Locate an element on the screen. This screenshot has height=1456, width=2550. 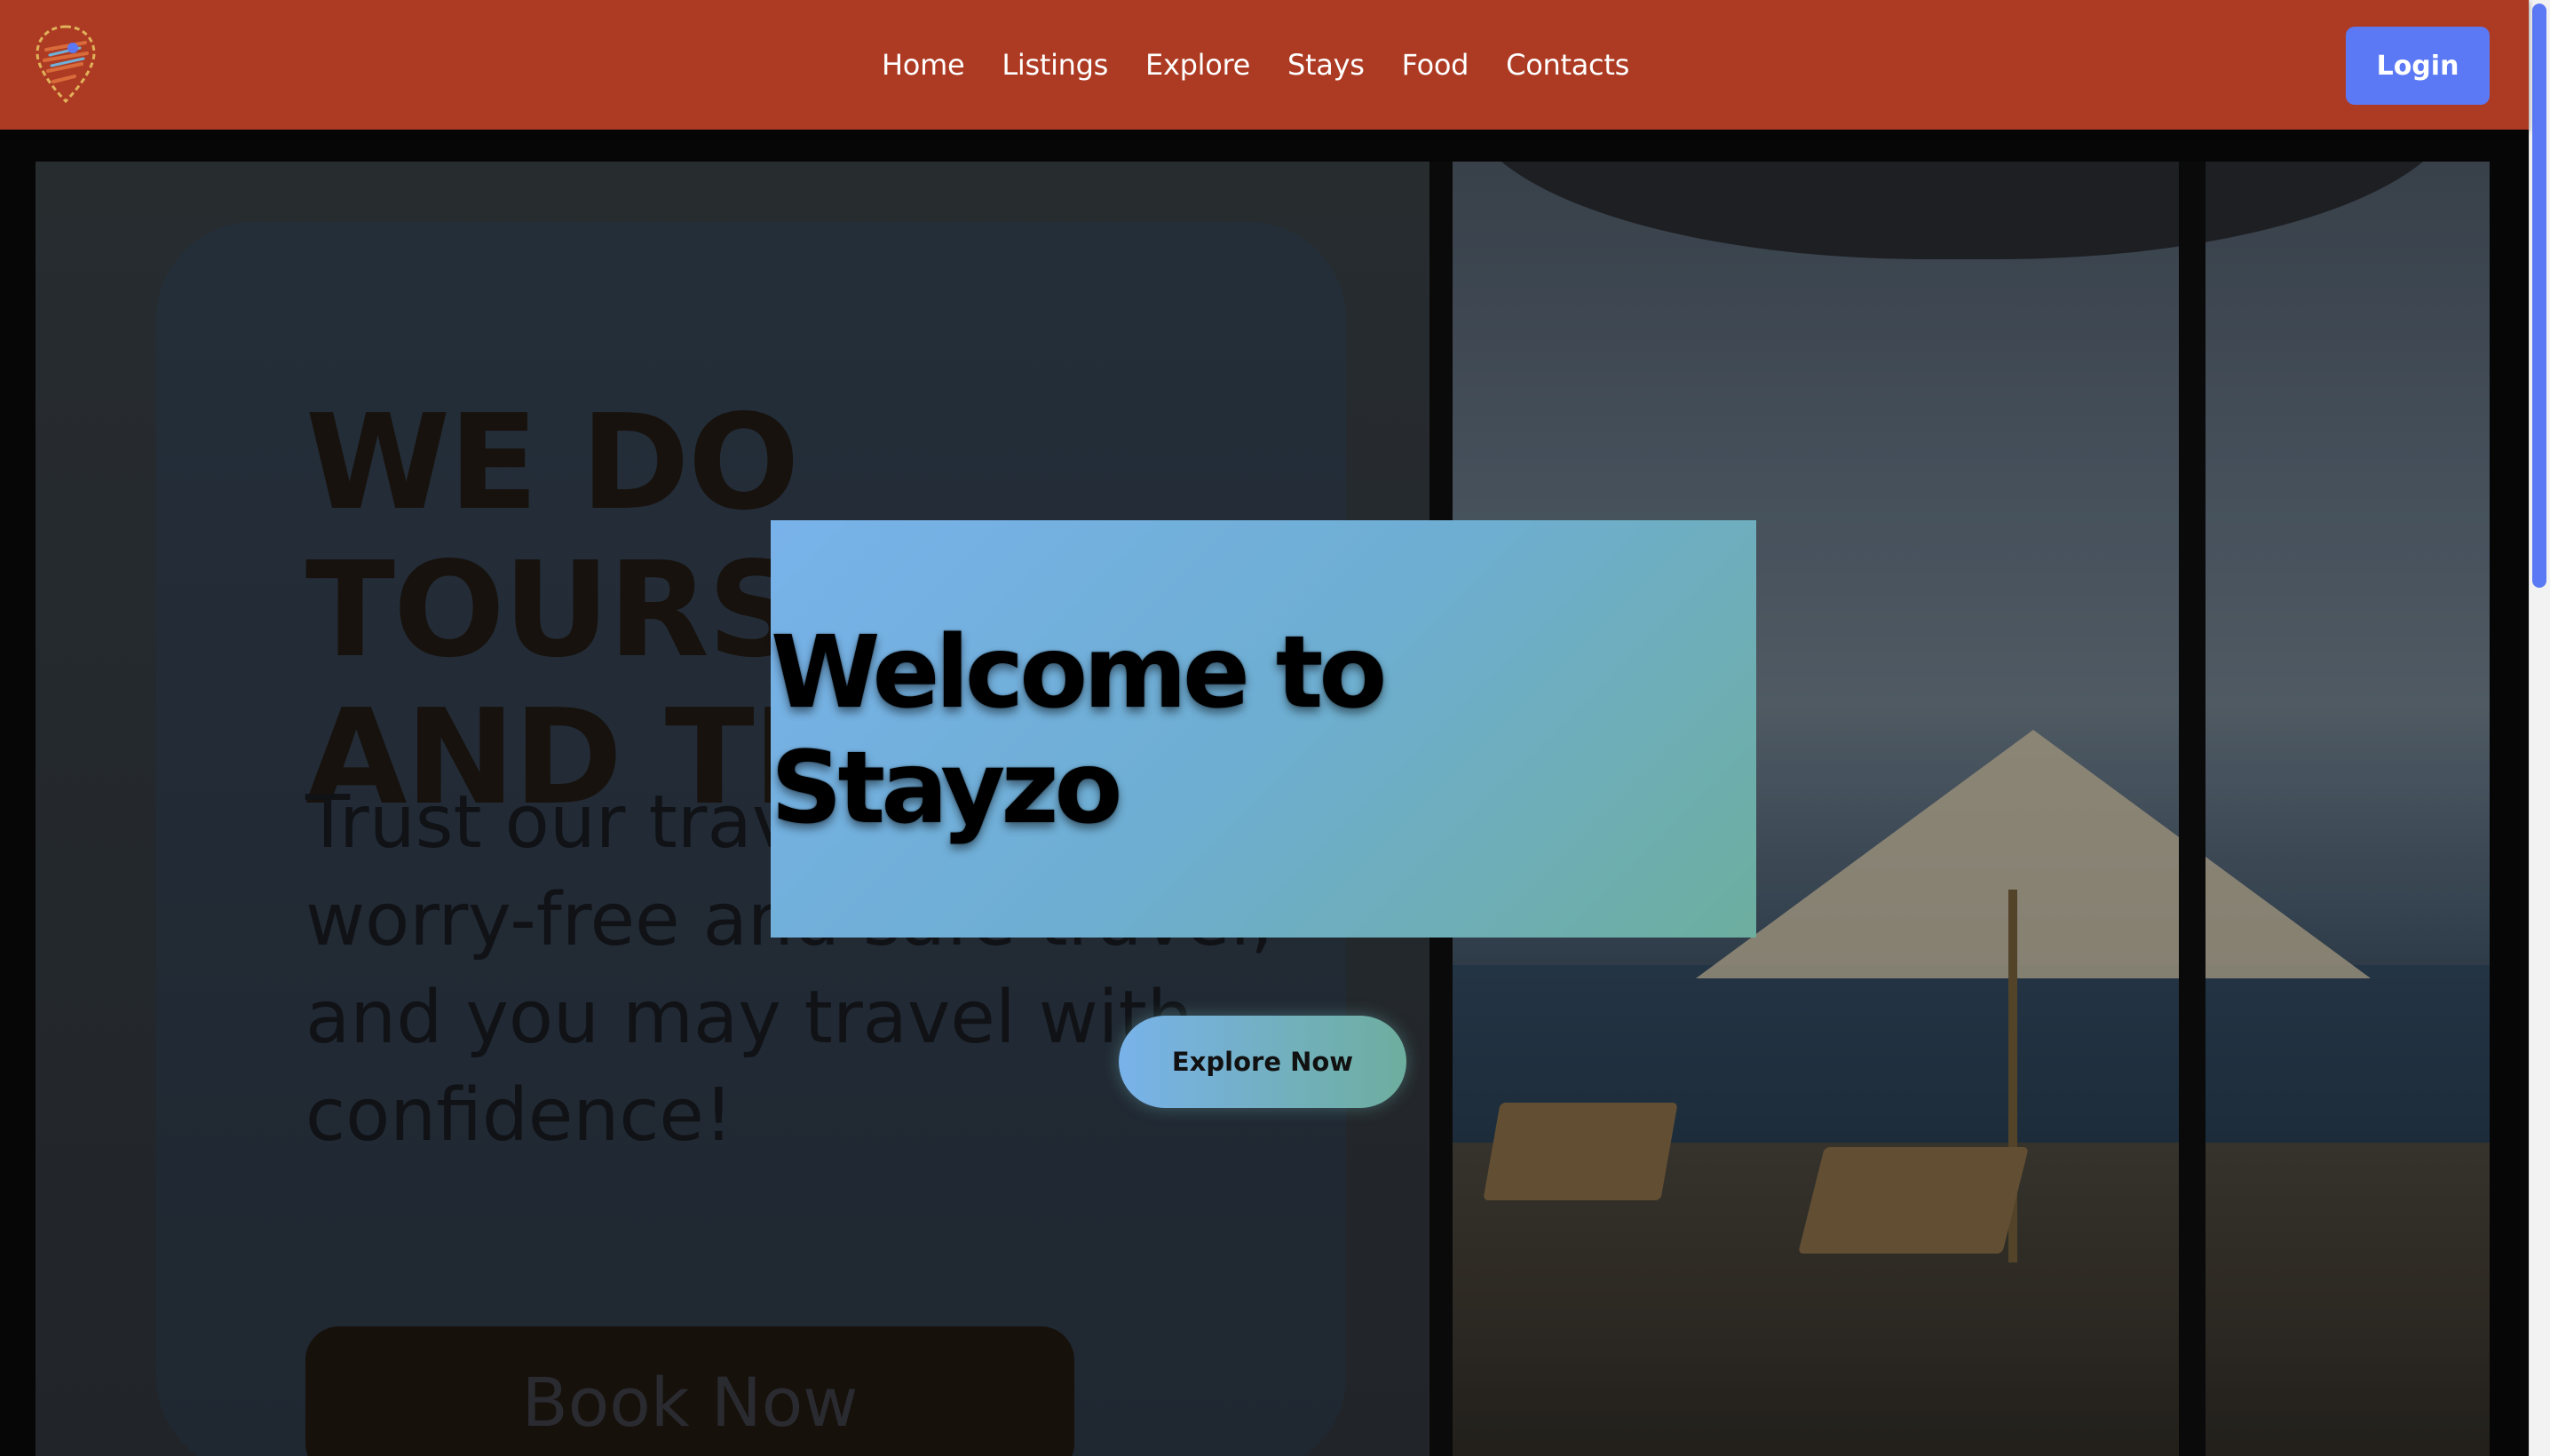
nav-link-food: Food is located at coordinates (1435, 65).